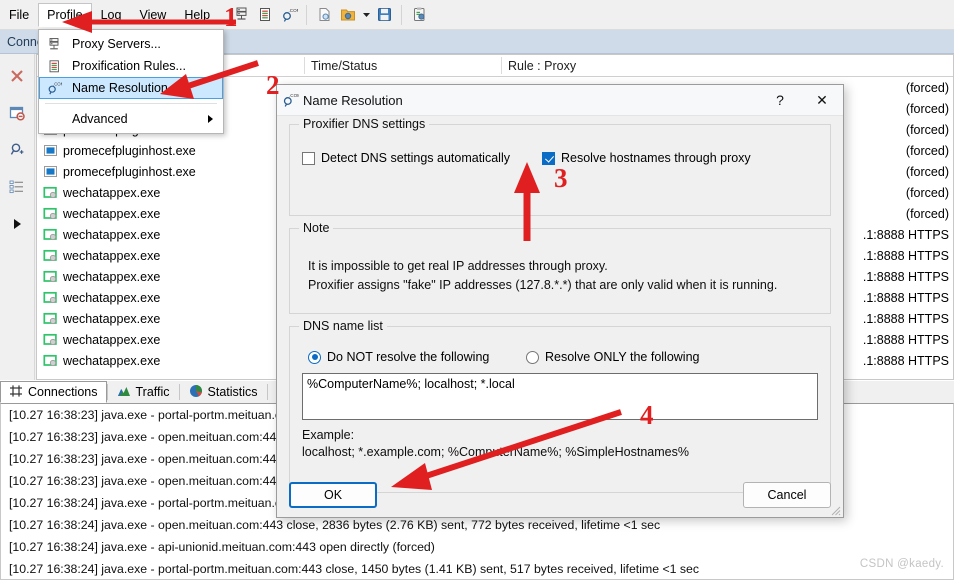 Image resolution: width=954 pixels, height=580 pixels. Describe the element at coordinates (17, 224) in the screenshot. I see `play-icon` at that location.